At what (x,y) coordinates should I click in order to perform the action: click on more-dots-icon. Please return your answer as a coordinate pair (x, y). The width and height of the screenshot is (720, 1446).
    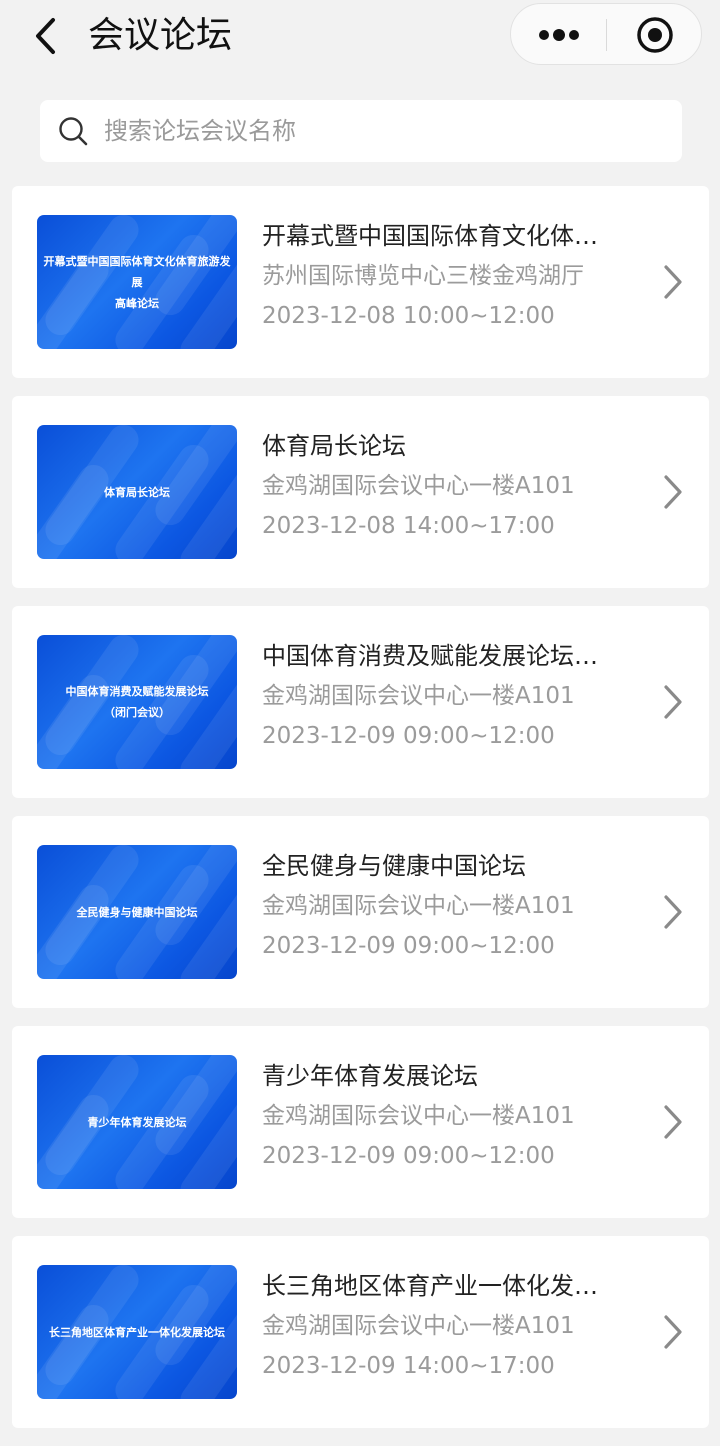
    Looking at the image, I should click on (558, 35).